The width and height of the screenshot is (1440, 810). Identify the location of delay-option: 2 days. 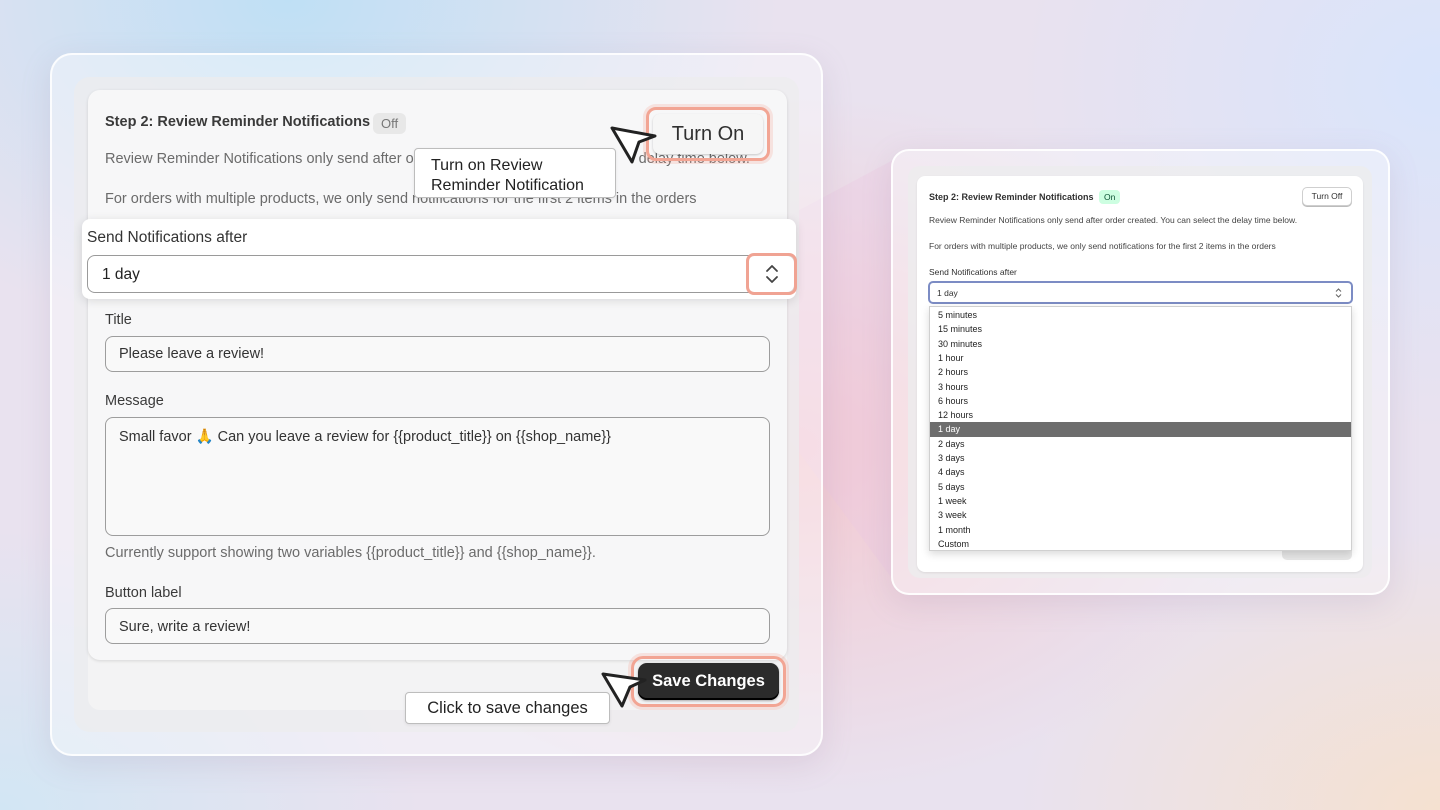
(1140, 444).